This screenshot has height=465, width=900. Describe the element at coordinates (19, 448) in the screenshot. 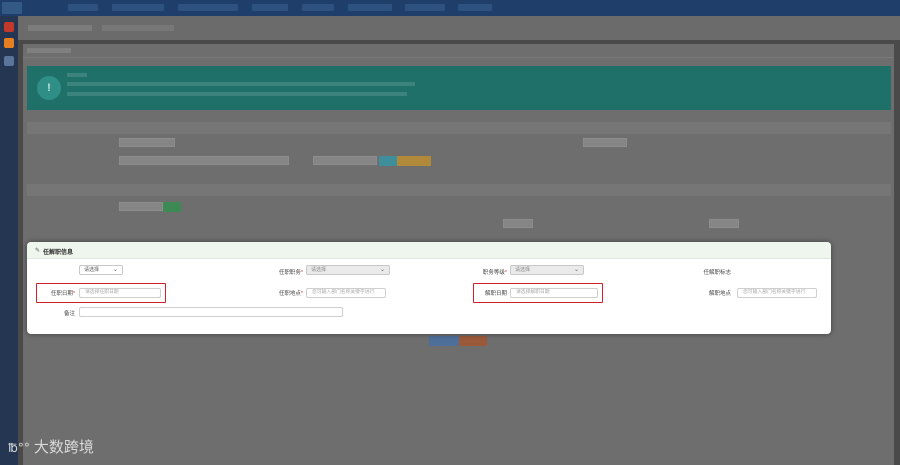

I see `watermark-logo: ℔°°` at that location.